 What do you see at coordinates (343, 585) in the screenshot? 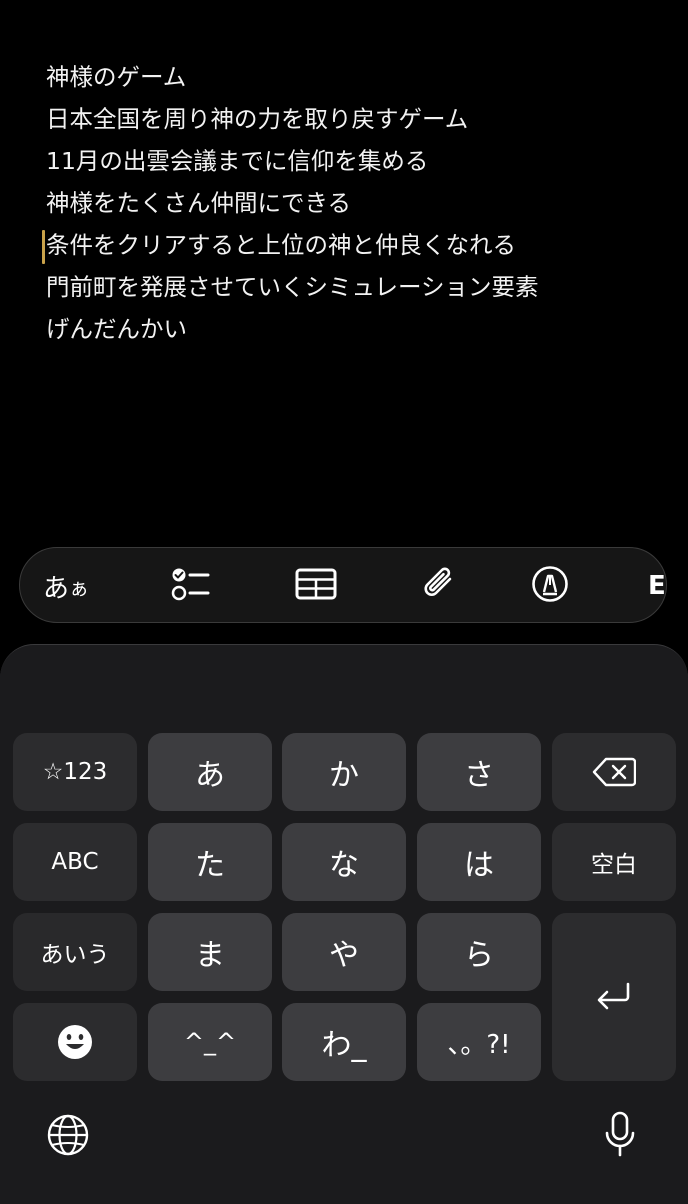
I see `format-toolbar: あぁ E` at bounding box center [343, 585].